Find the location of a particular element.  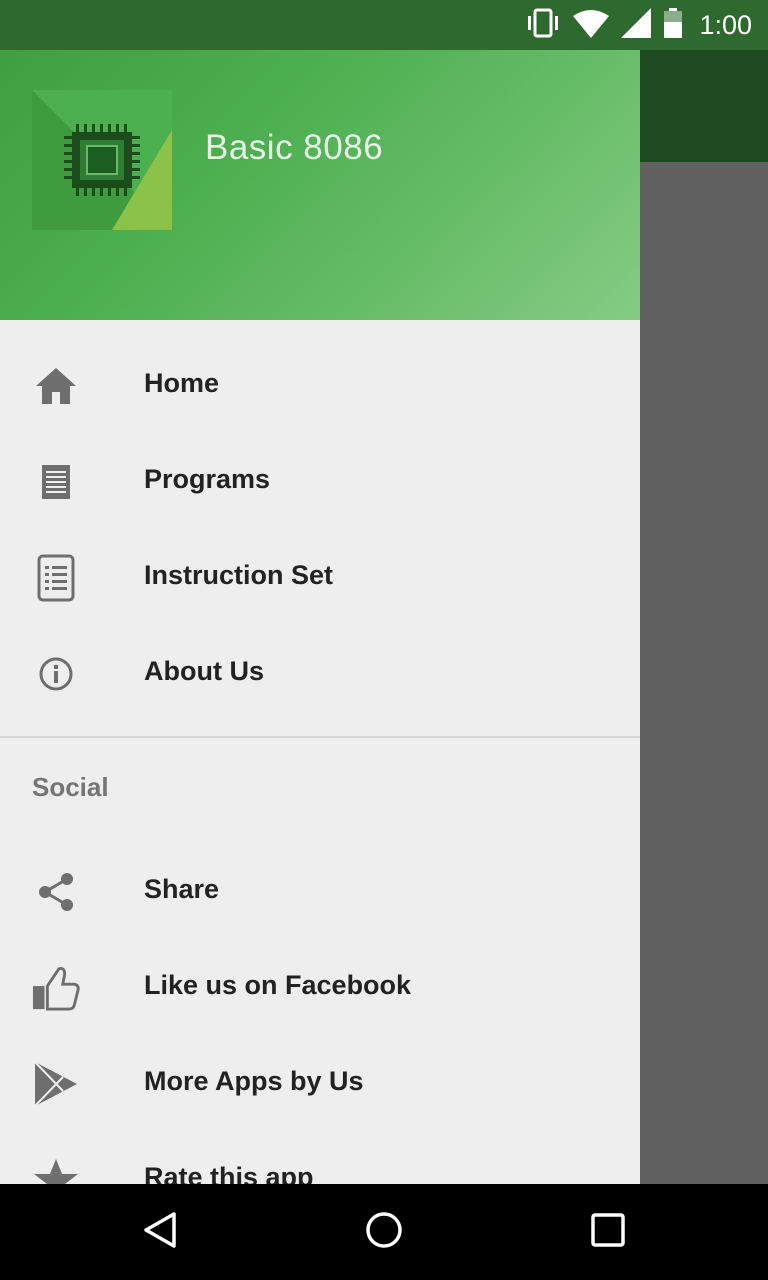

app-logo is located at coordinates (102, 160).